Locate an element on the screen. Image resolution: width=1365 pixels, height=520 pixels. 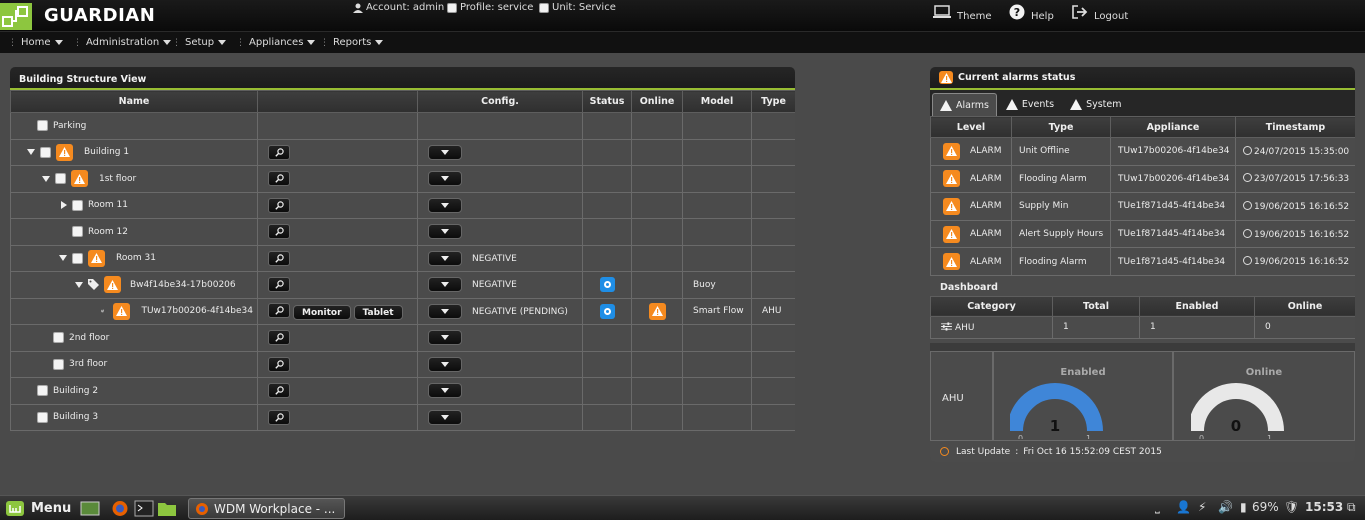
clock-time: 15:53 is located at coordinates (1324, 507).